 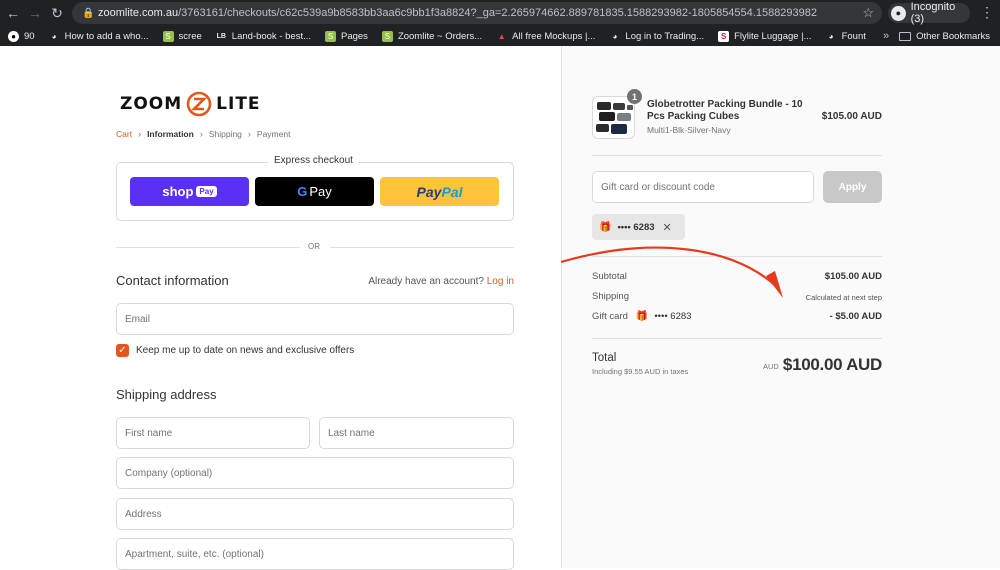 What do you see at coordinates (852, 187) in the screenshot?
I see `apply-button: Apply` at bounding box center [852, 187].